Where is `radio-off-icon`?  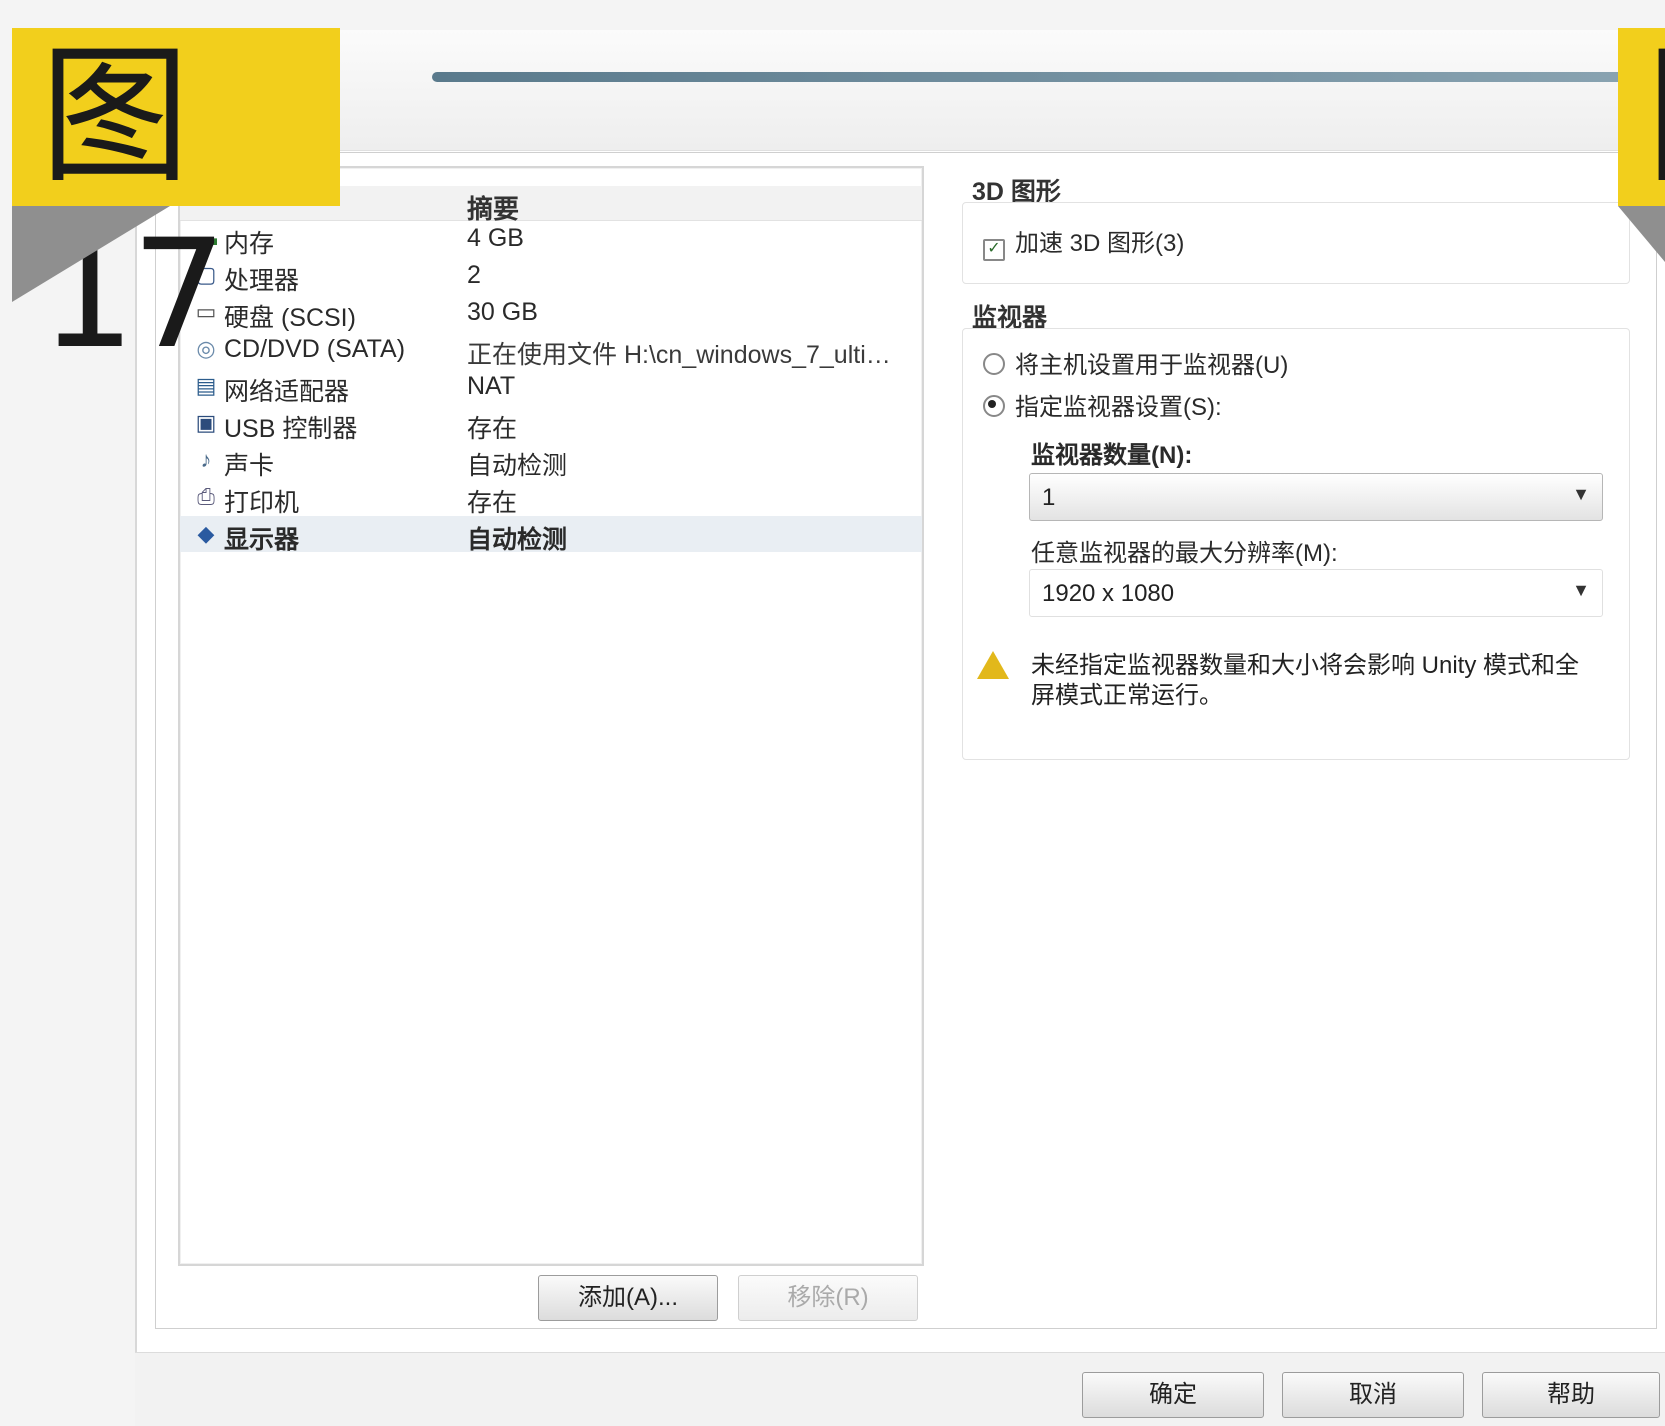
radio-off-icon is located at coordinates (994, 364).